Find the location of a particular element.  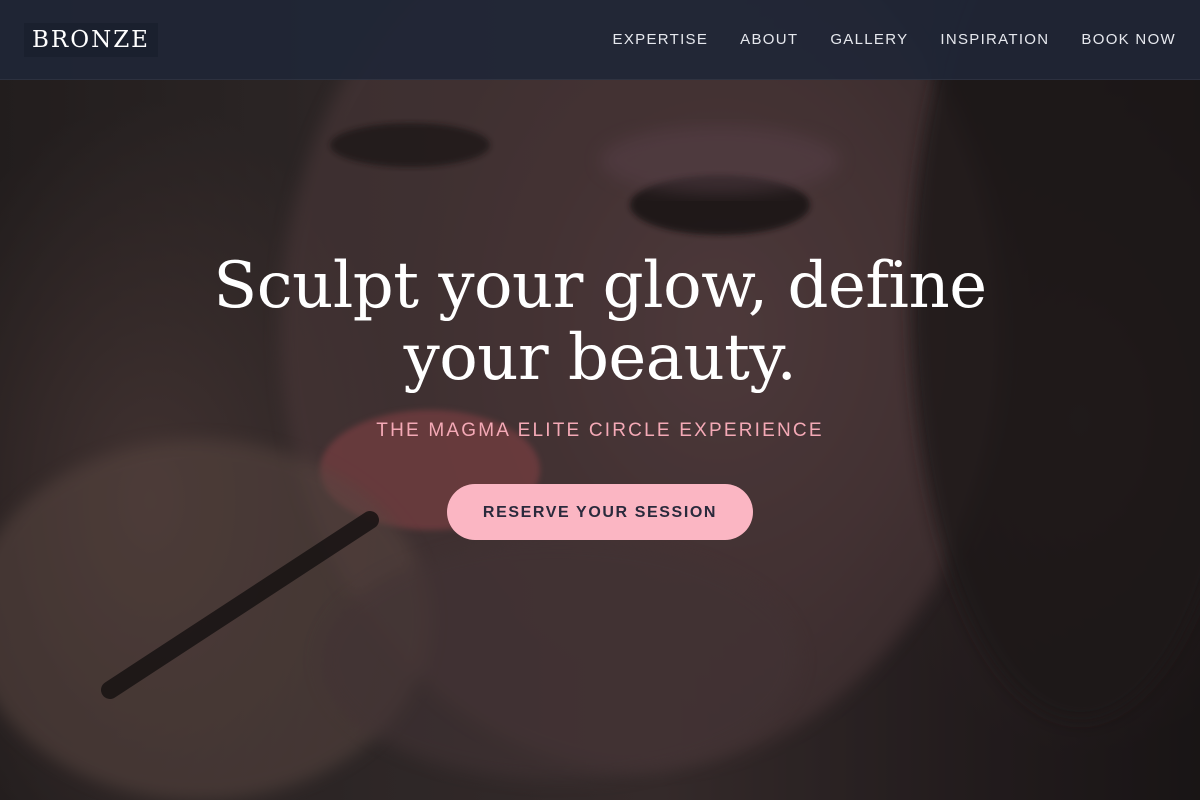

nav-link-gallery: GALLERY is located at coordinates (869, 39).